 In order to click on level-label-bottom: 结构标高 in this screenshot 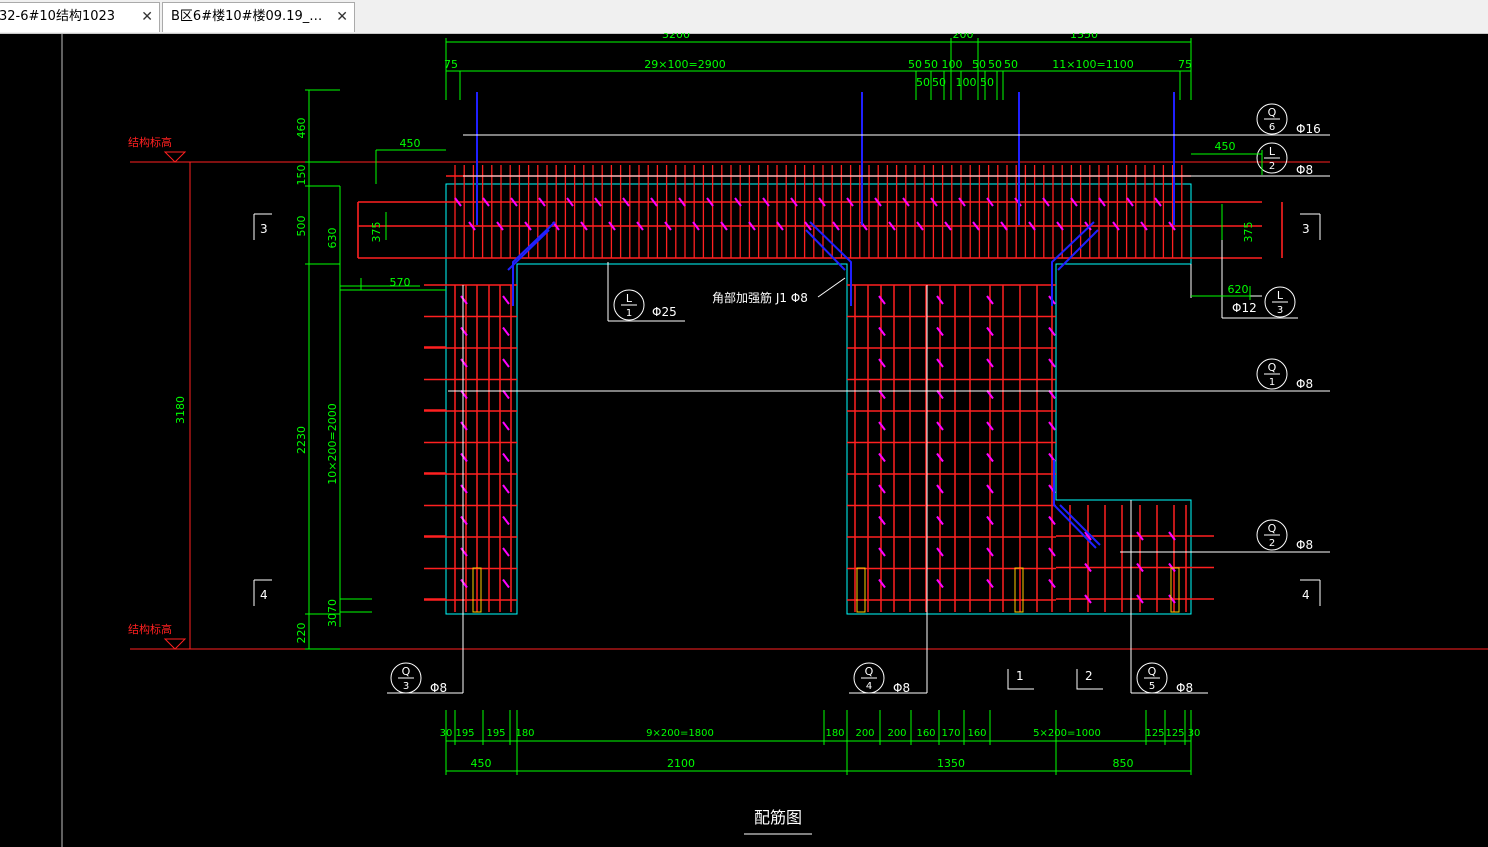, I will do `click(150, 629)`.